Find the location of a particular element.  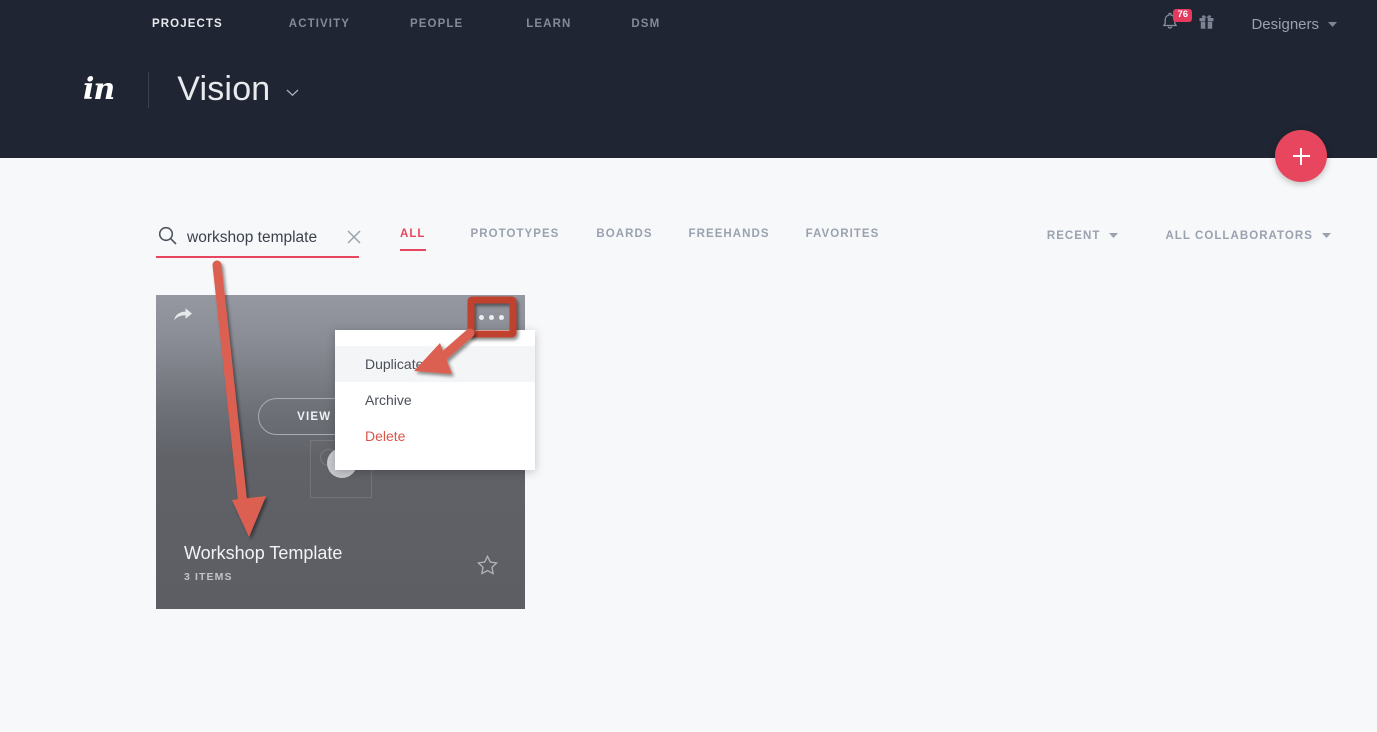

search-field is located at coordinates (257, 239).